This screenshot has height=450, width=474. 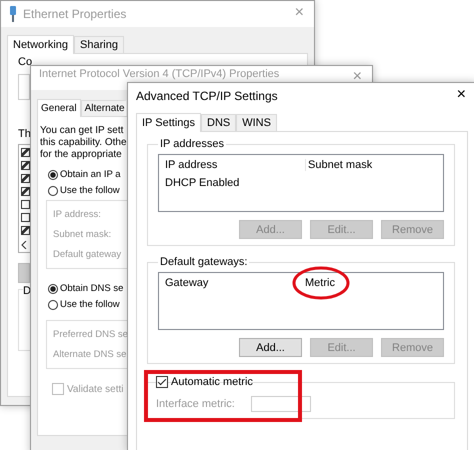 What do you see at coordinates (203, 262) in the screenshot?
I see `group-label: Default gateways:` at bounding box center [203, 262].